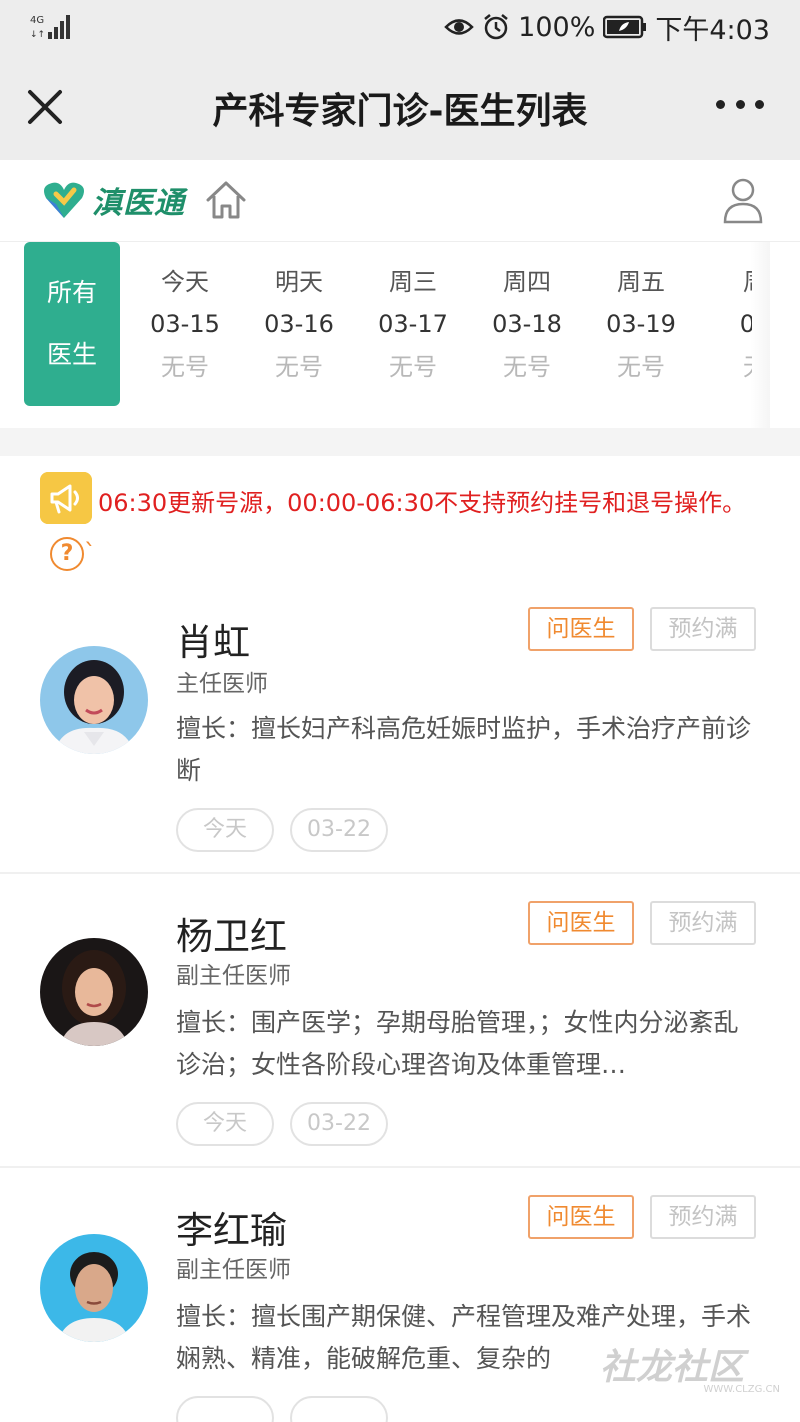  Describe the element at coordinates (400, 28) in the screenshot. I see `status-bar: 4G ↓↑ 100% 下午4:03` at that location.